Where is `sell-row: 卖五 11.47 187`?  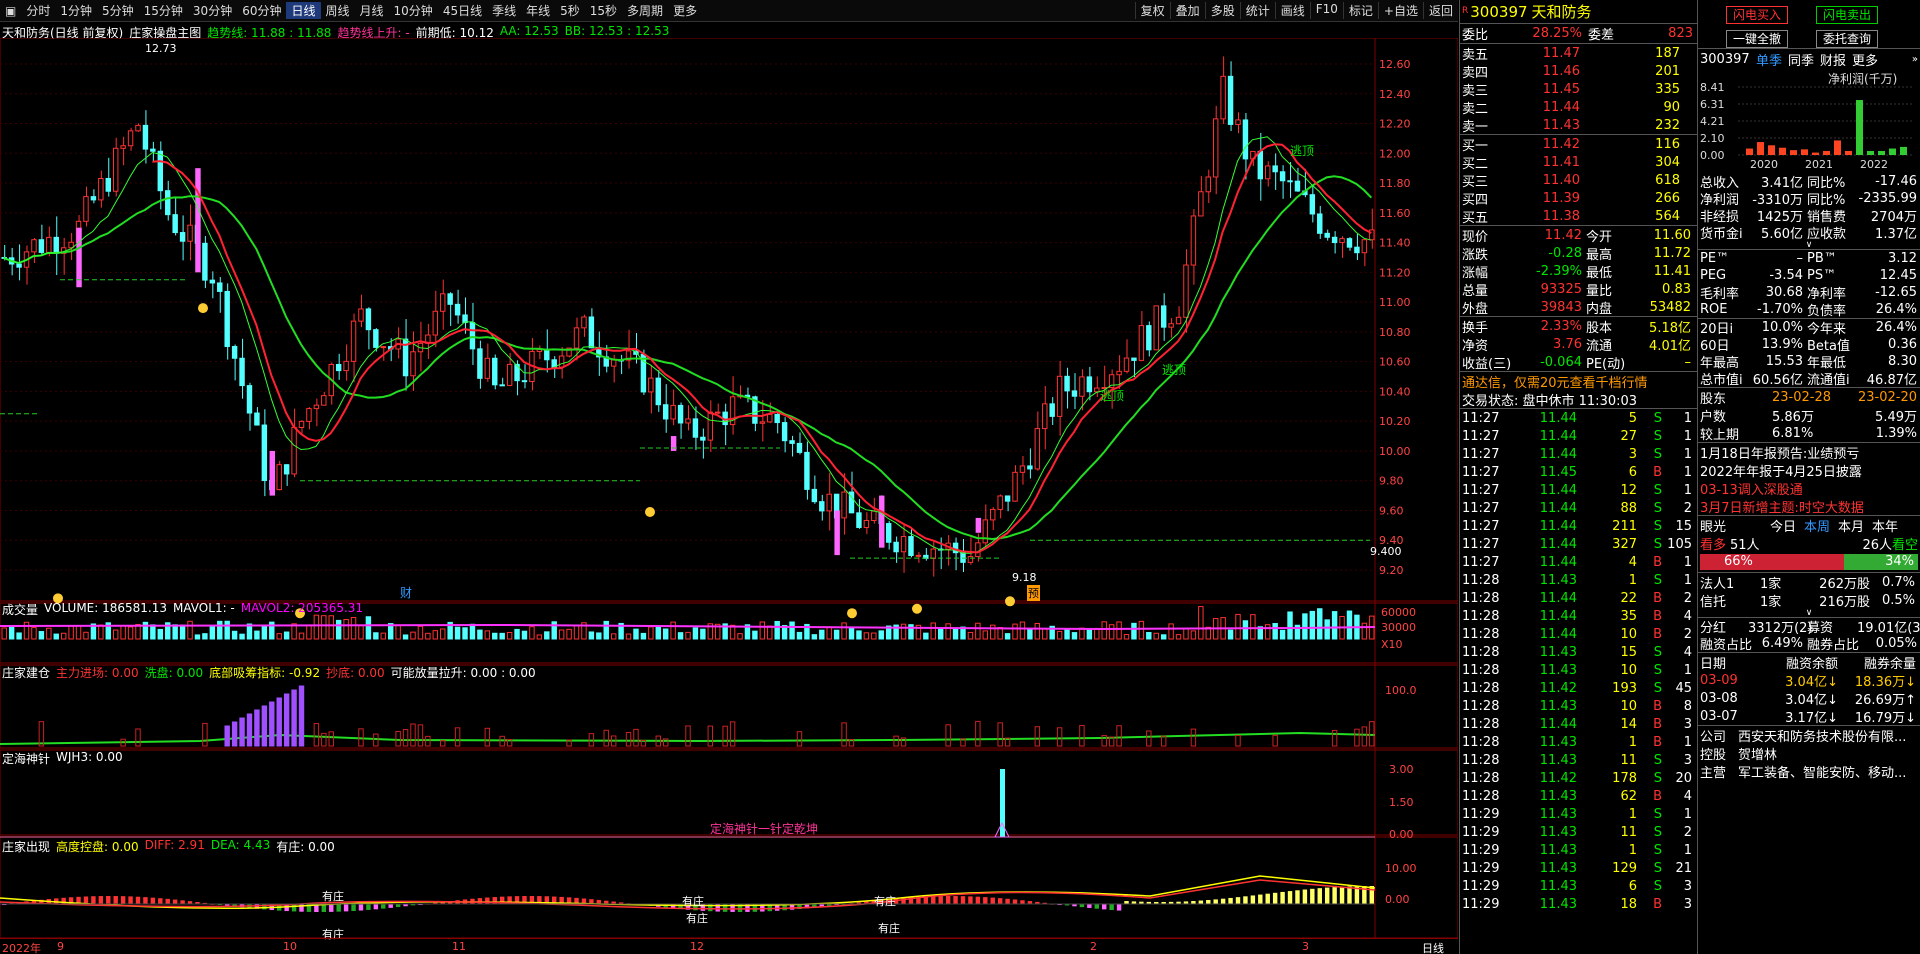 sell-row: 卖五 11.47 187 is located at coordinates (1578, 53).